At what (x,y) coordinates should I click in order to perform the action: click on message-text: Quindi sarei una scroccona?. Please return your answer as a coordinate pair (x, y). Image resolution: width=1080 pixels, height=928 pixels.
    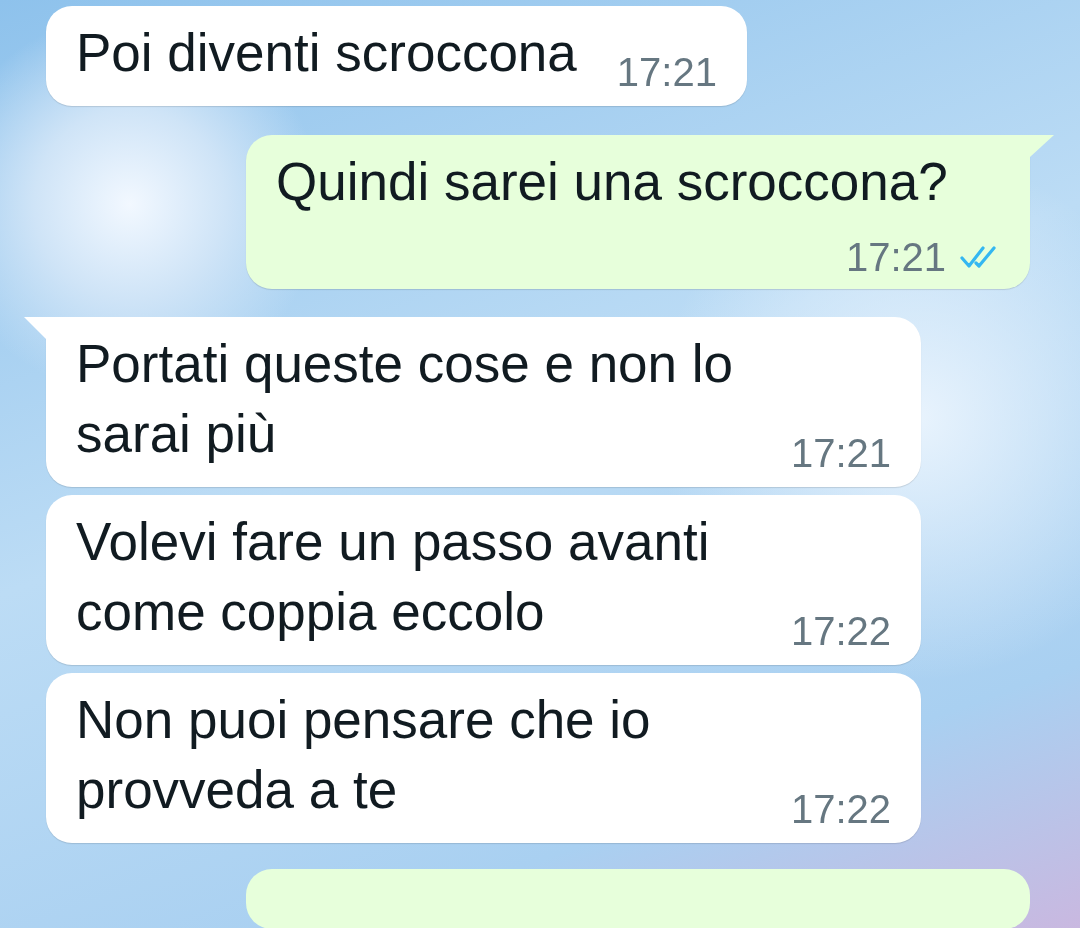
    Looking at the image, I should click on (612, 182).